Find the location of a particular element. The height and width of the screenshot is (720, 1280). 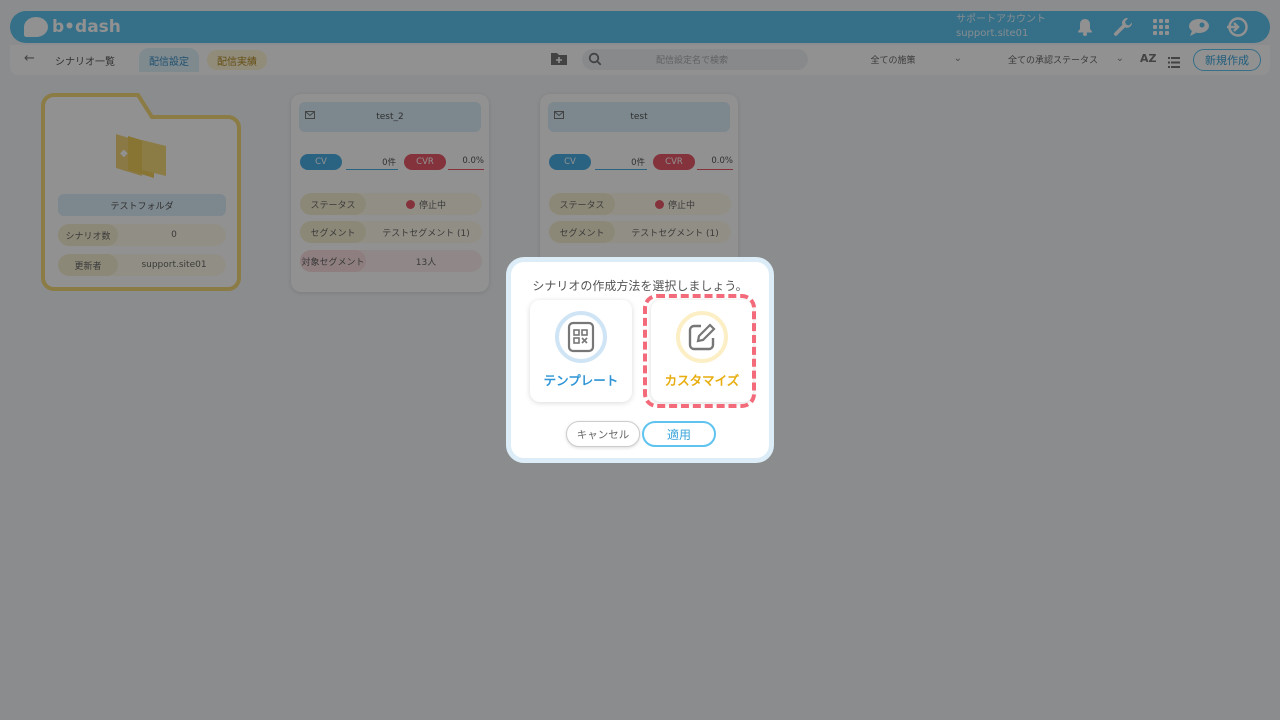

apply-button: 適用 is located at coordinates (679, 434).